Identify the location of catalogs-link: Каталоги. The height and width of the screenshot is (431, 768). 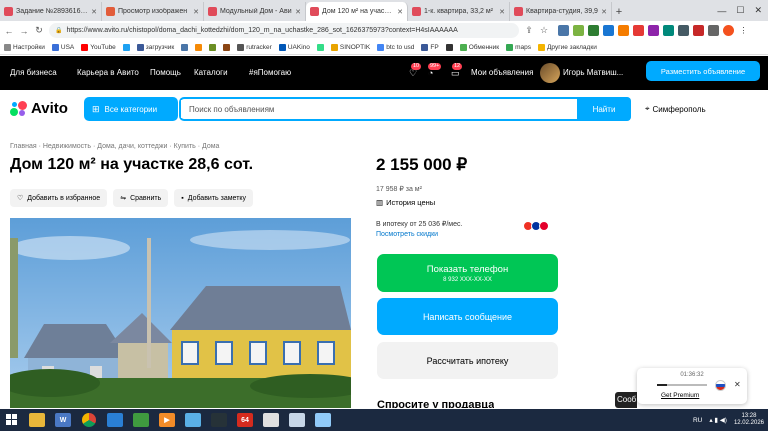
(211, 72).